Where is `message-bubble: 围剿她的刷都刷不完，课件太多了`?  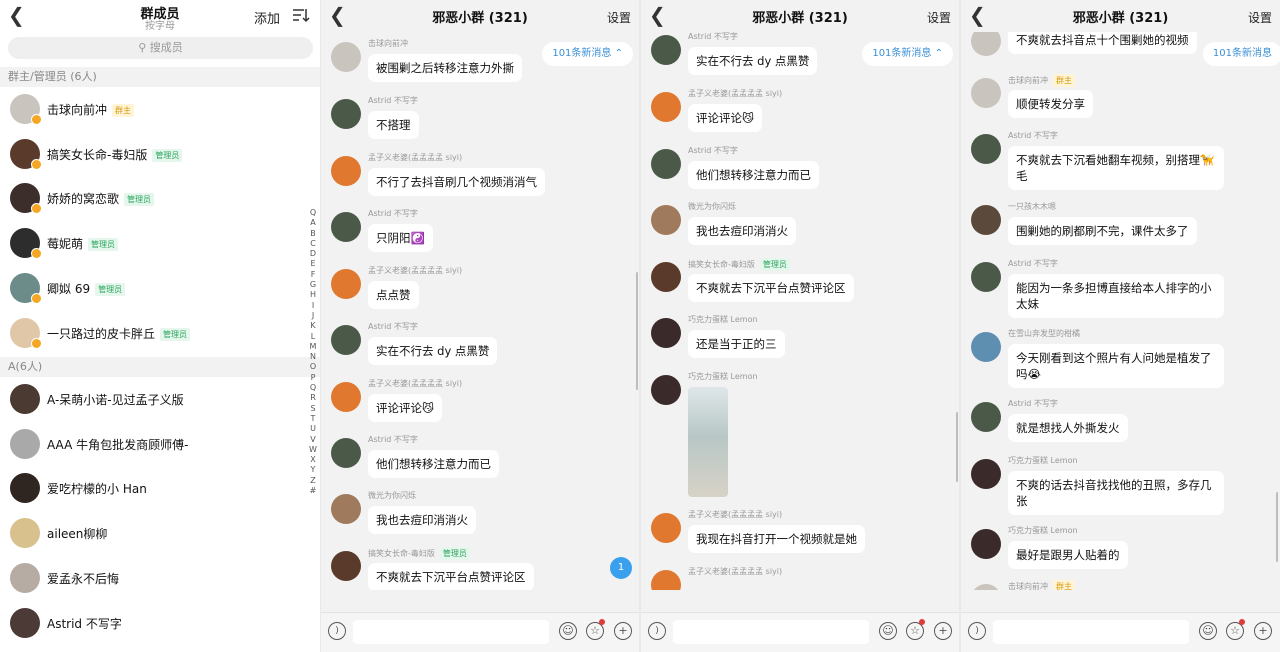 message-bubble: 围剿她的刷都刷不完，课件太多了 is located at coordinates (1102, 231).